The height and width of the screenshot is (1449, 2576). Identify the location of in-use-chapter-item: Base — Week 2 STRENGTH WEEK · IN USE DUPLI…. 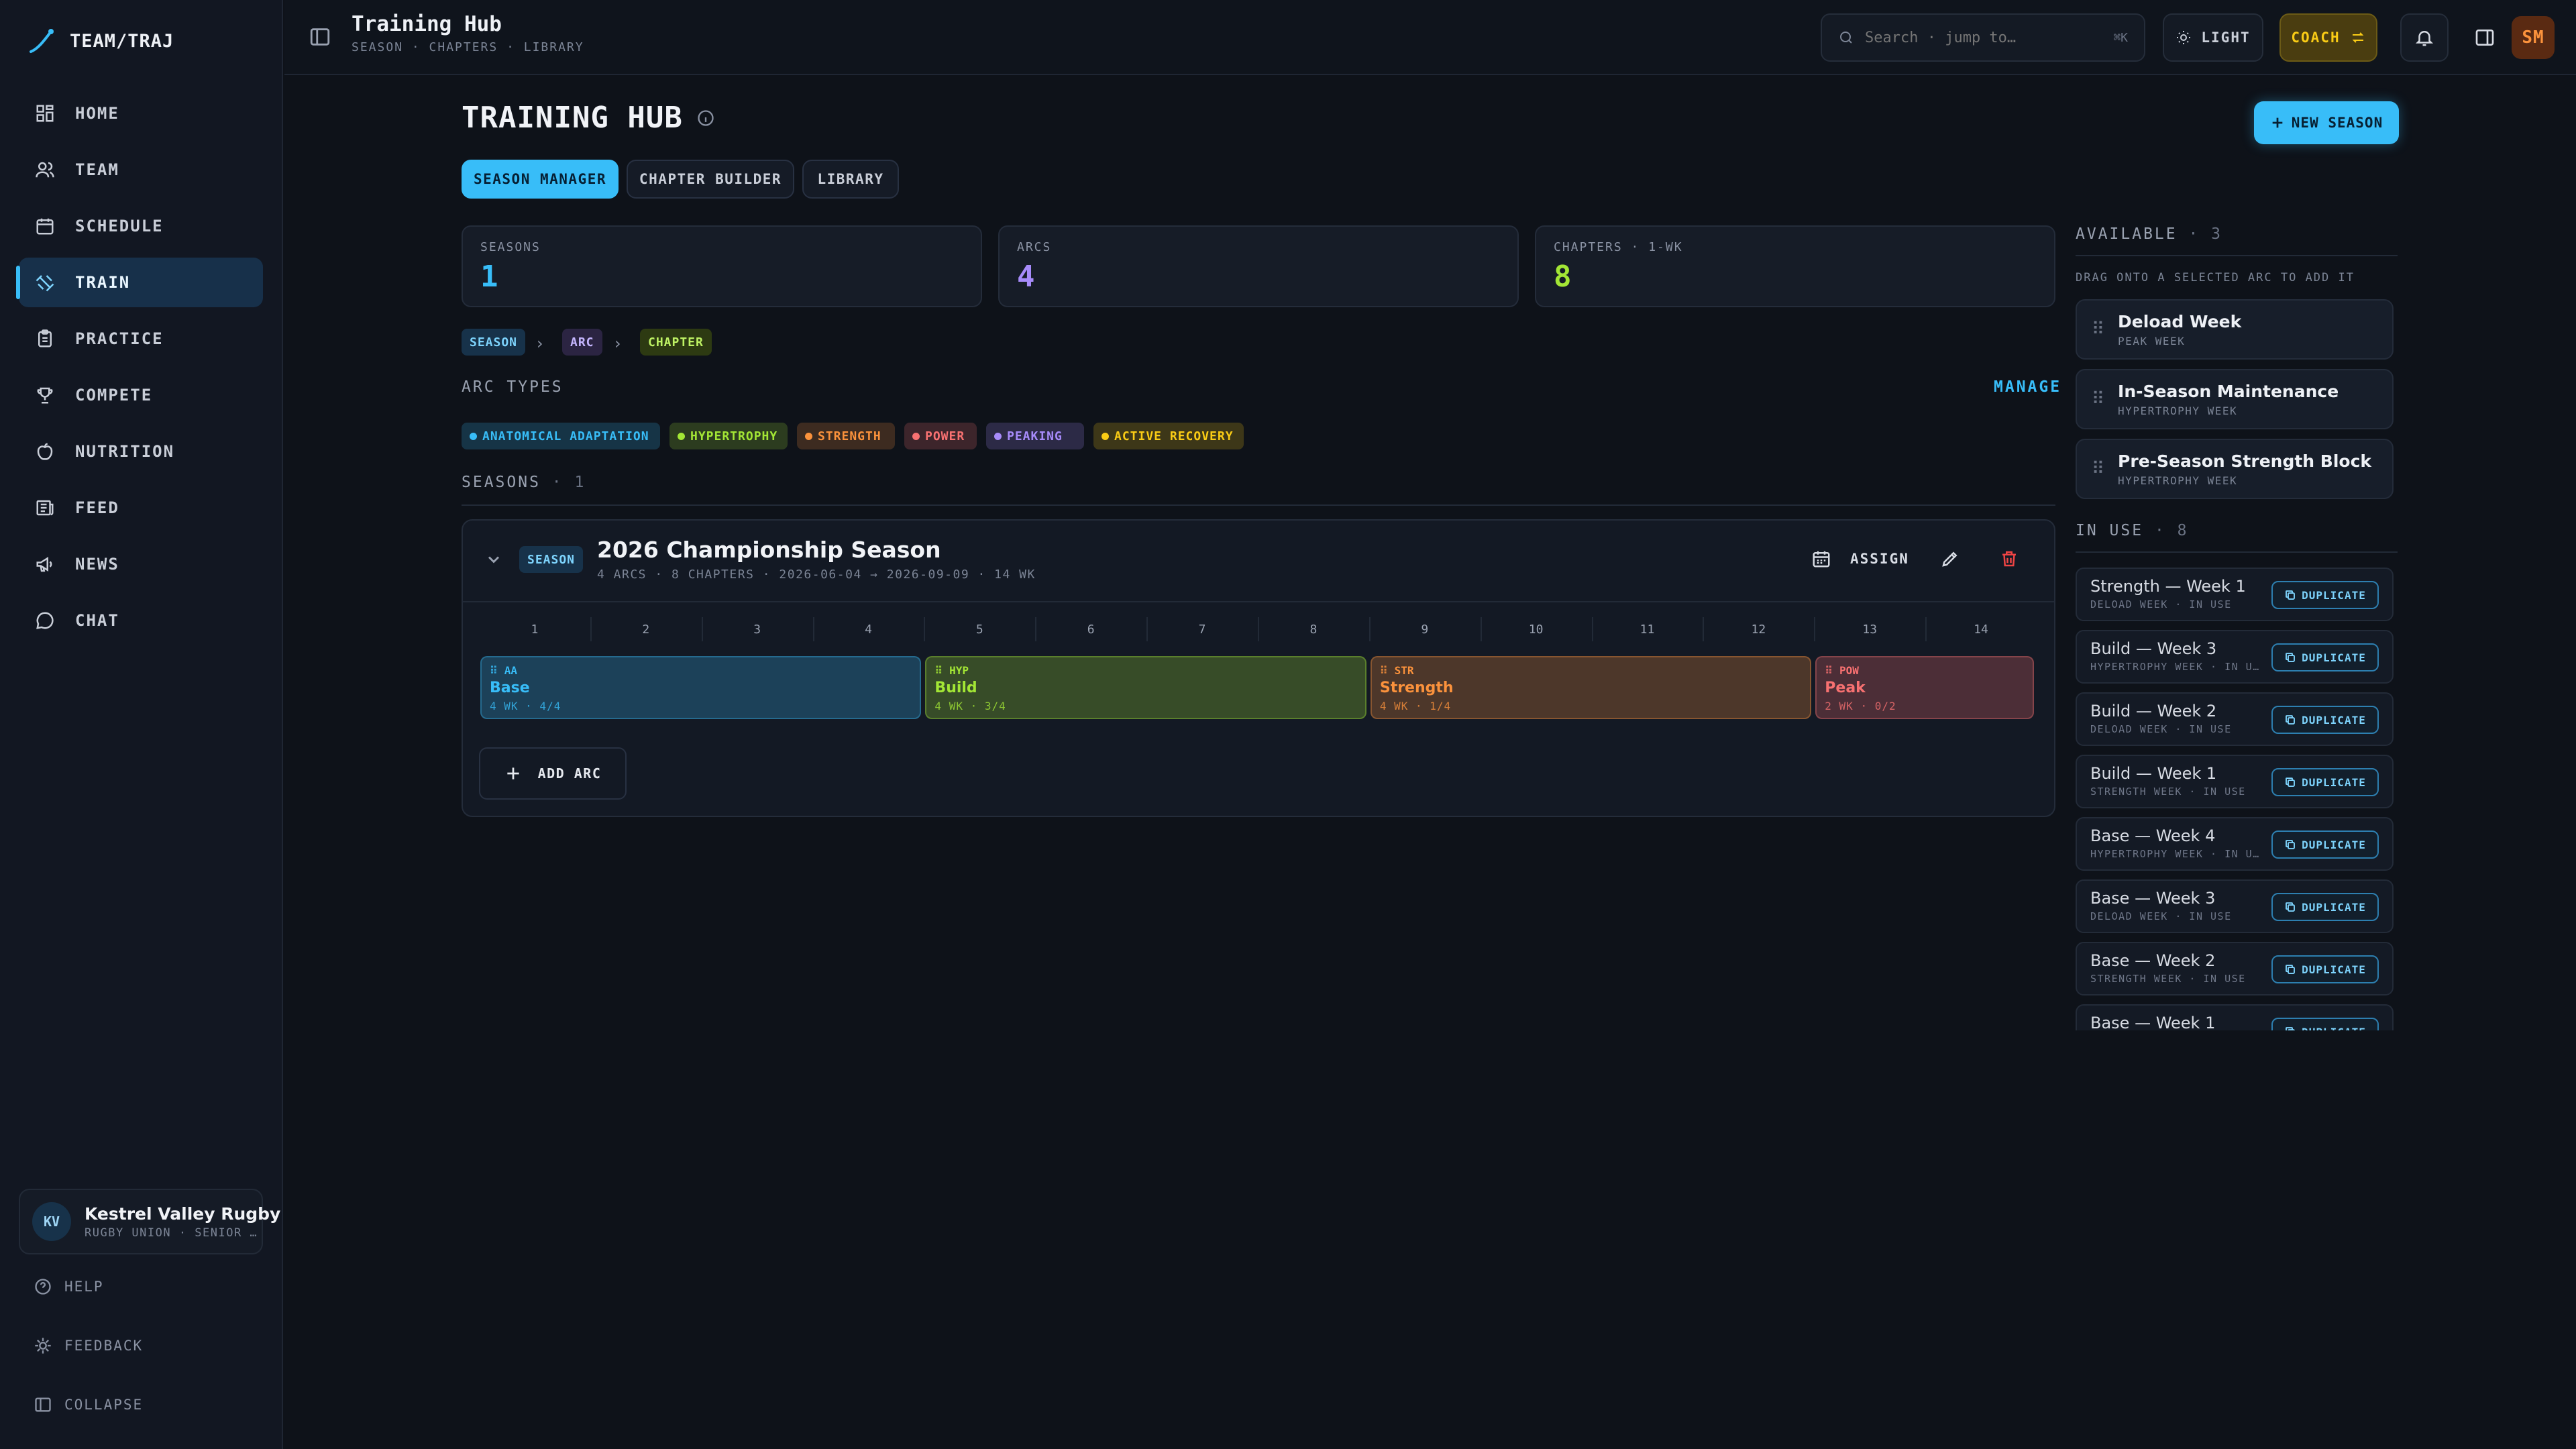
(2235, 969).